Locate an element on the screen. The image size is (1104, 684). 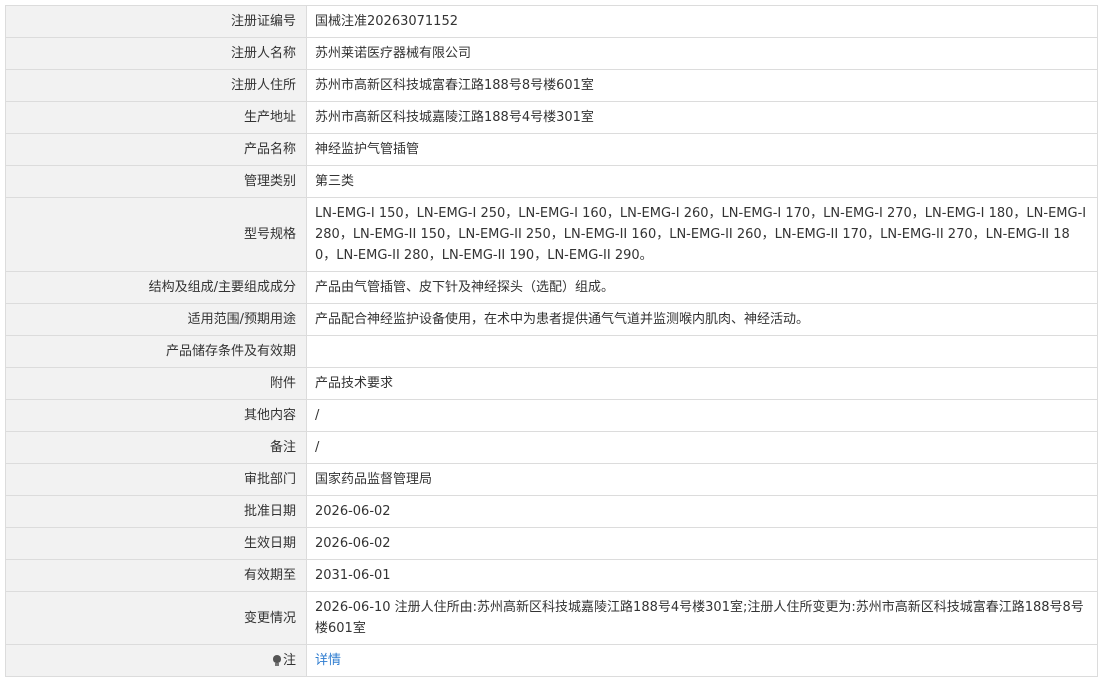
field-value-valid-until: 2031-06-01 is located at coordinates (702, 575).